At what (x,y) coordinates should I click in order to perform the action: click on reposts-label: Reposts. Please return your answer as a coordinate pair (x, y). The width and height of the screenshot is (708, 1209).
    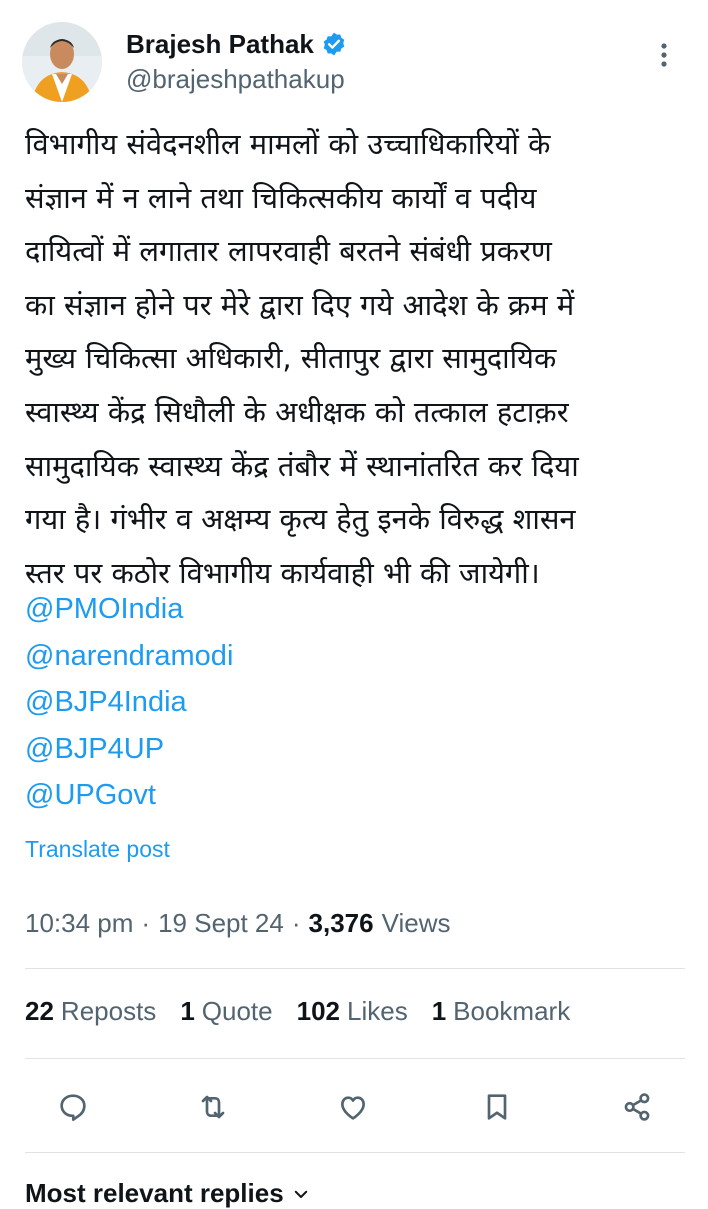
    Looking at the image, I should click on (108, 1011).